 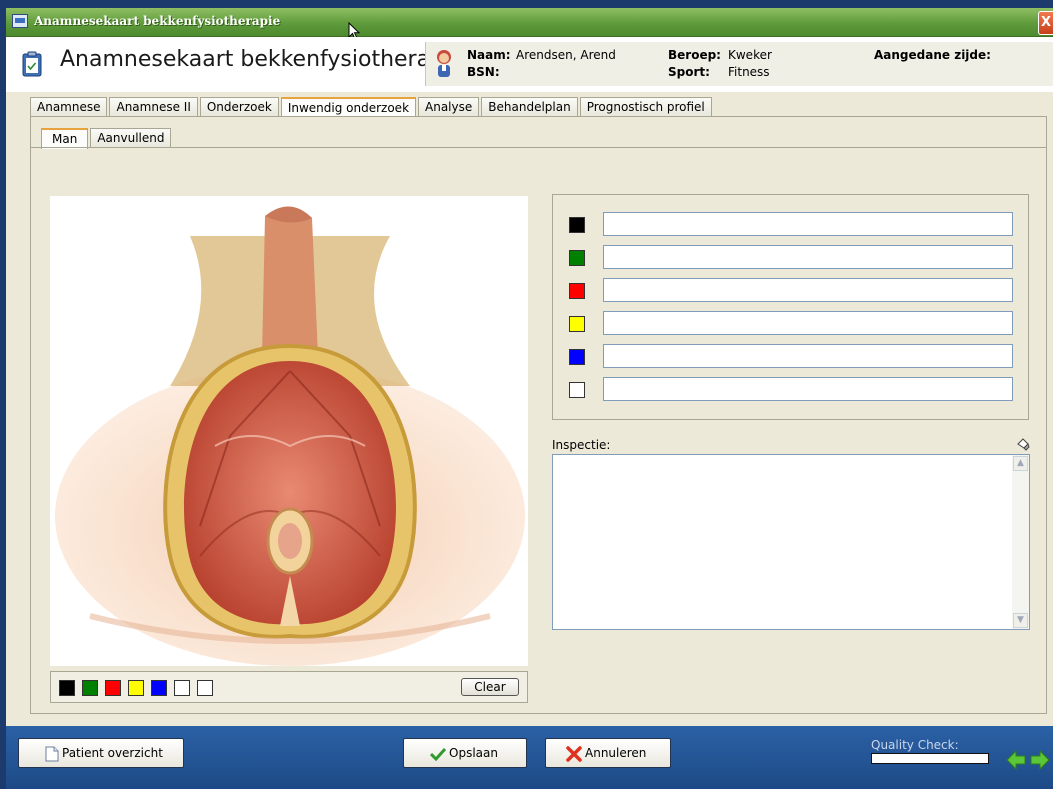 What do you see at coordinates (930, 758) in the screenshot?
I see `quality-check-progress-bar` at bounding box center [930, 758].